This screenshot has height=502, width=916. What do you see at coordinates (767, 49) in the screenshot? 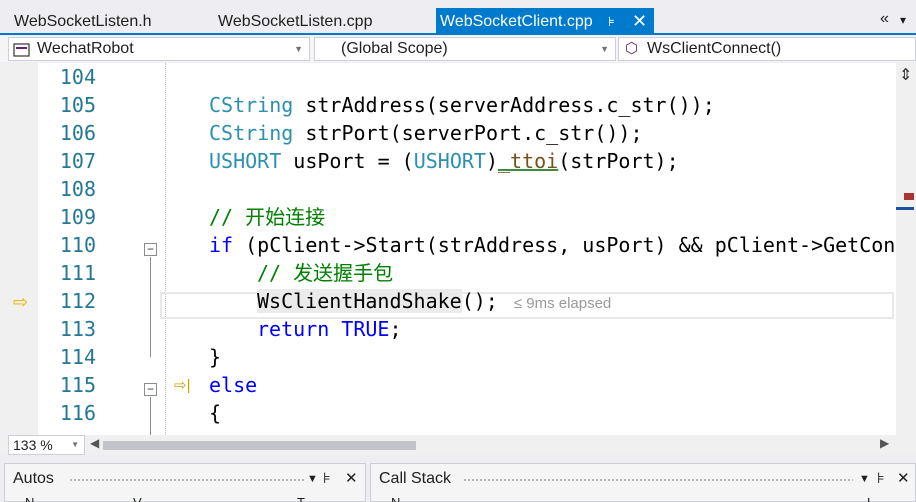
I see `member-dropdown: ⬡ WsClientConnect()` at bounding box center [767, 49].